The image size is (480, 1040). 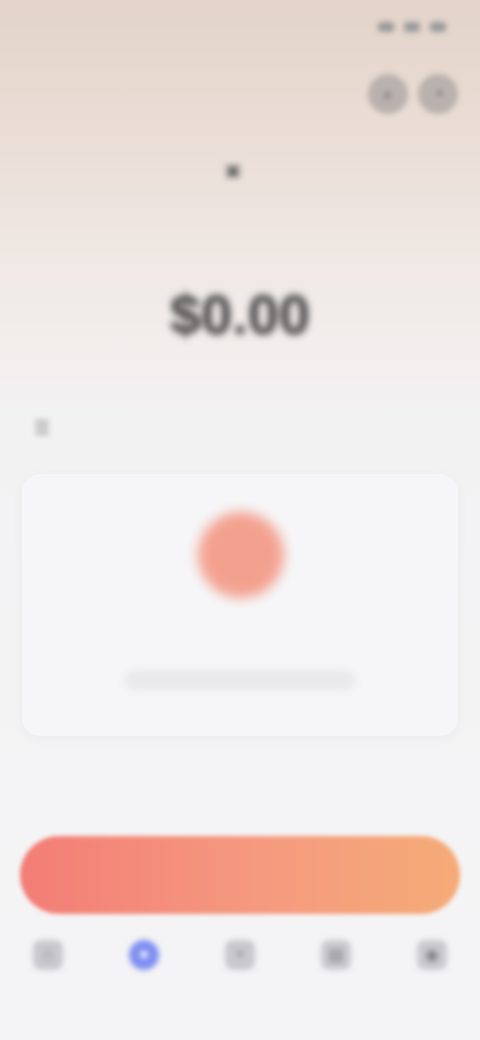 I want to click on wallet-icon: ●, so click(x=144, y=955).